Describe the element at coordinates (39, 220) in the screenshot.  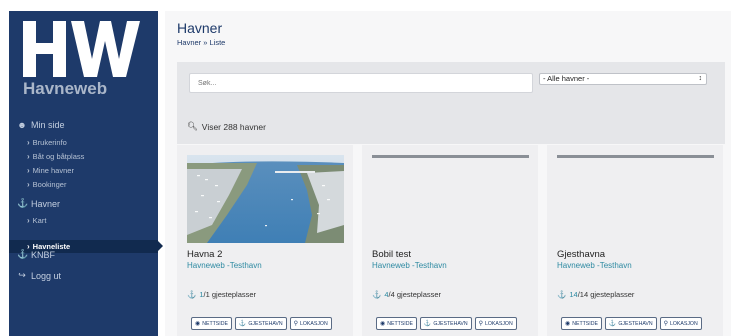
I see `sidebar-item-label: Kart` at that location.